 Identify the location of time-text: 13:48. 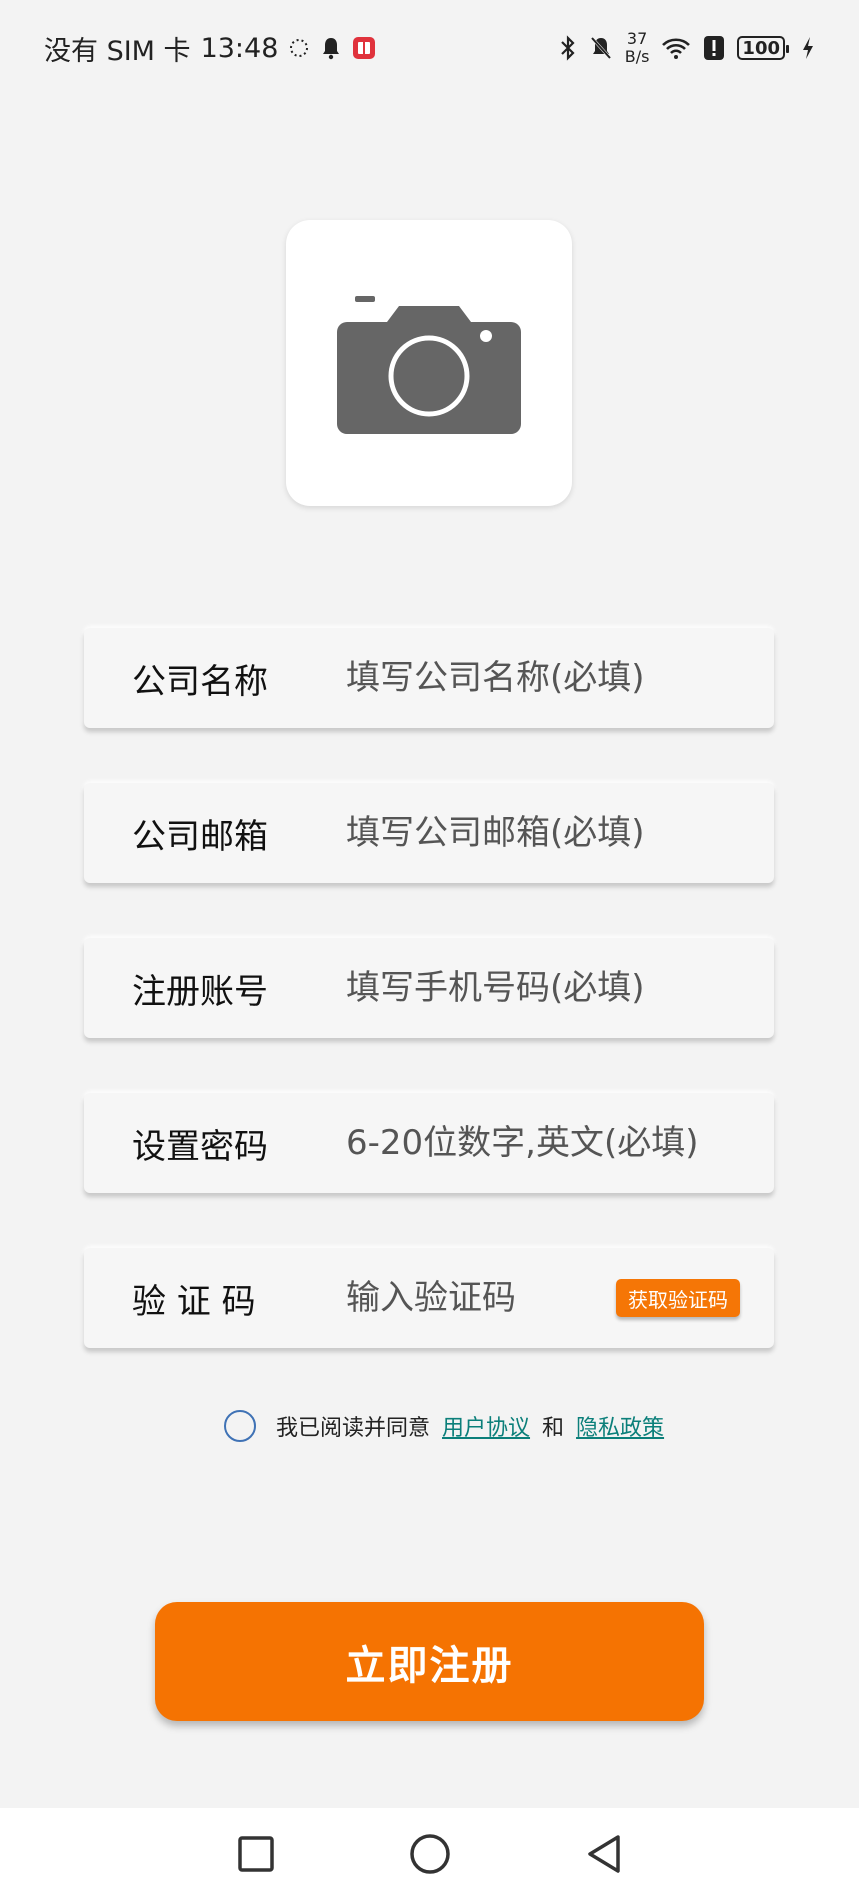
(239, 48).